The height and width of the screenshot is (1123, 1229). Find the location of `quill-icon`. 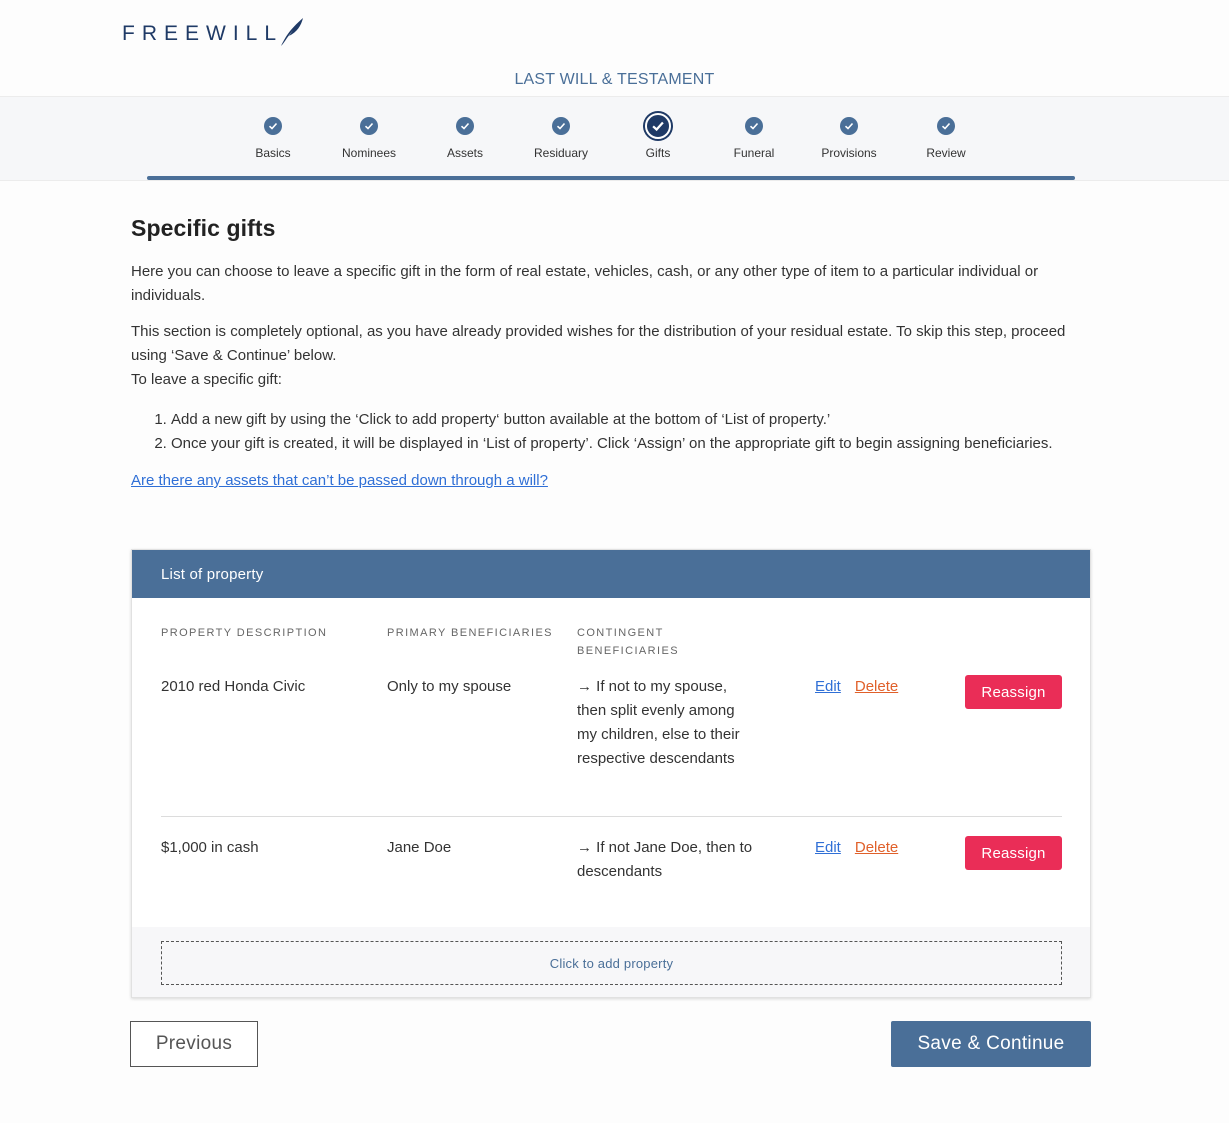

quill-icon is located at coordinates (292, 32).